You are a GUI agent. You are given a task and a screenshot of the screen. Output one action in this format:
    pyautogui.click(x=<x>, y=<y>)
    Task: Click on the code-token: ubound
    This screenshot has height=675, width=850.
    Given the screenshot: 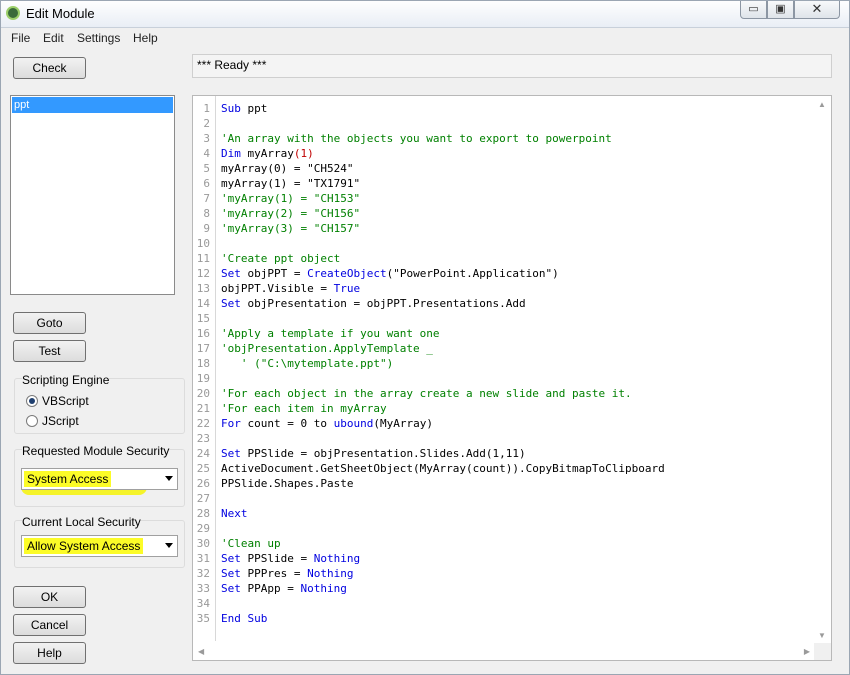 What is the action you would take?
    pyautogui.click(x=353, y=423)
    